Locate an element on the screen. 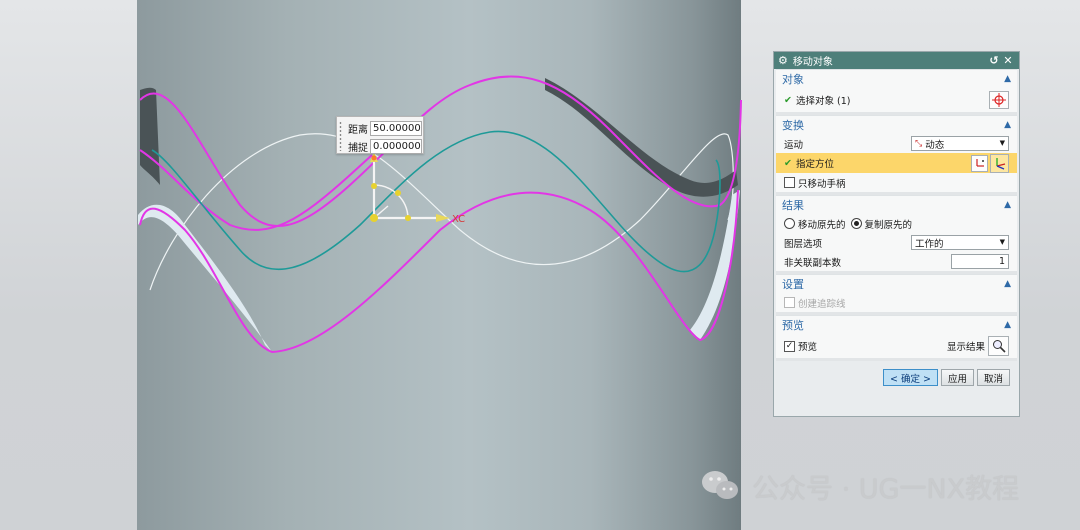 This screenshot has width=1080, height=530. dialog-title: 移动对象 is located at coordinates (812, 62).